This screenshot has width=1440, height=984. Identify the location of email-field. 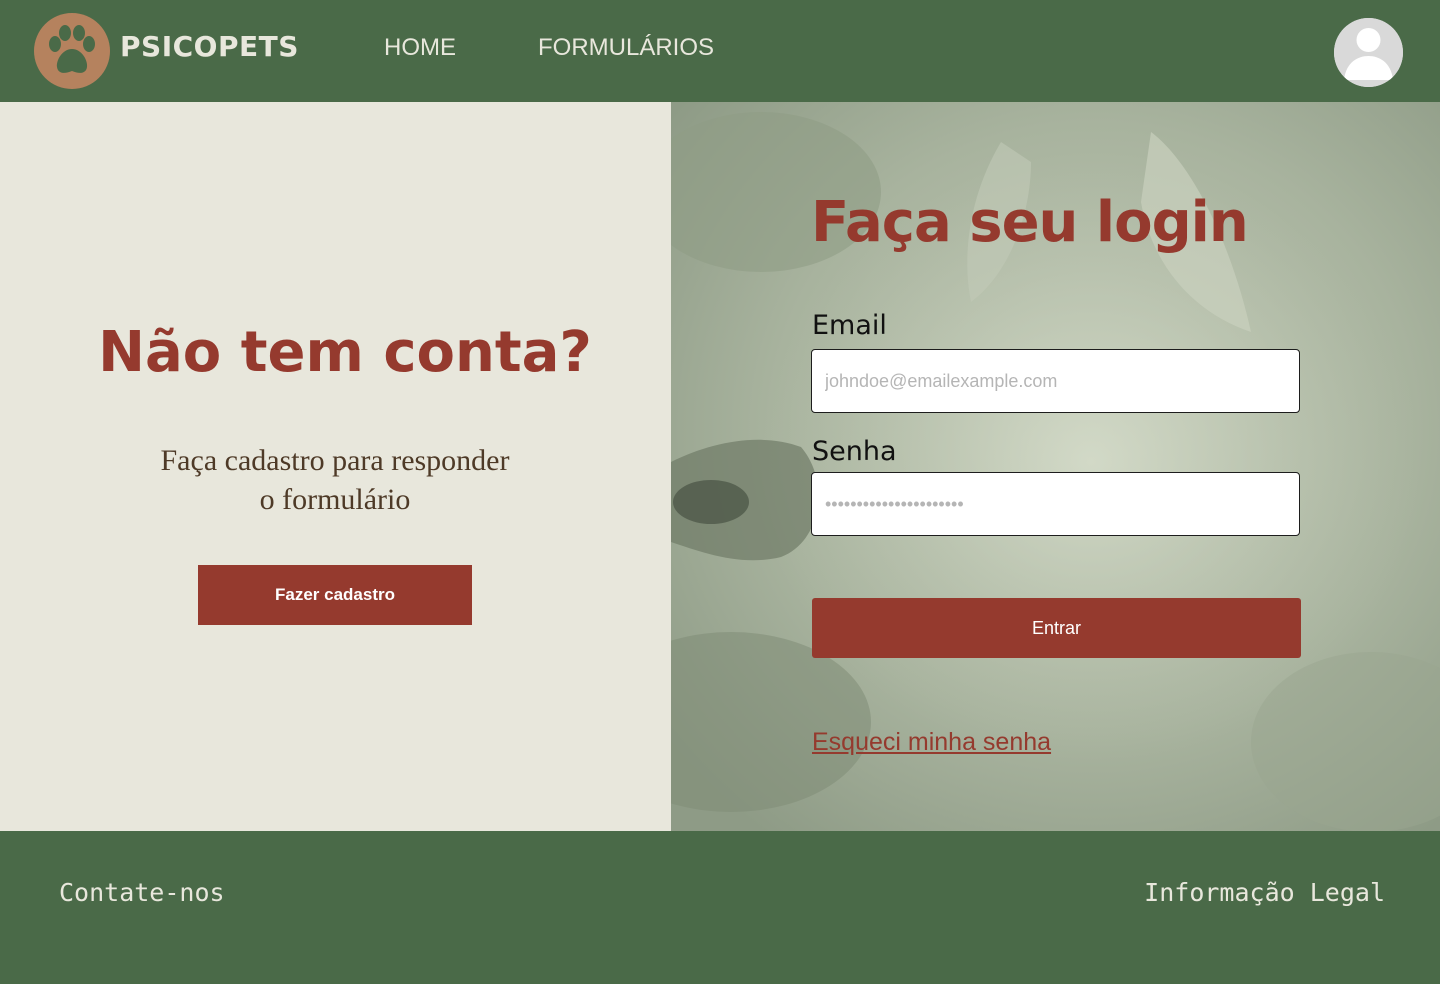
(1055, 381).